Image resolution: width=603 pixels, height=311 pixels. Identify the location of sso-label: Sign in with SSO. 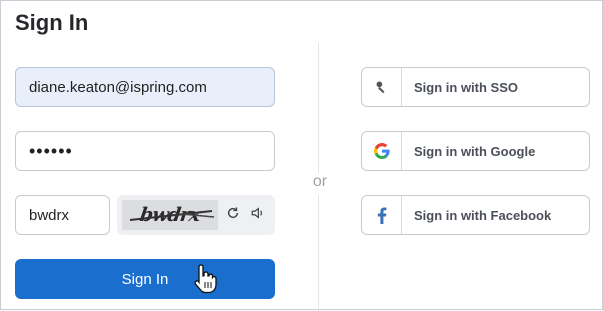
(466, 87).